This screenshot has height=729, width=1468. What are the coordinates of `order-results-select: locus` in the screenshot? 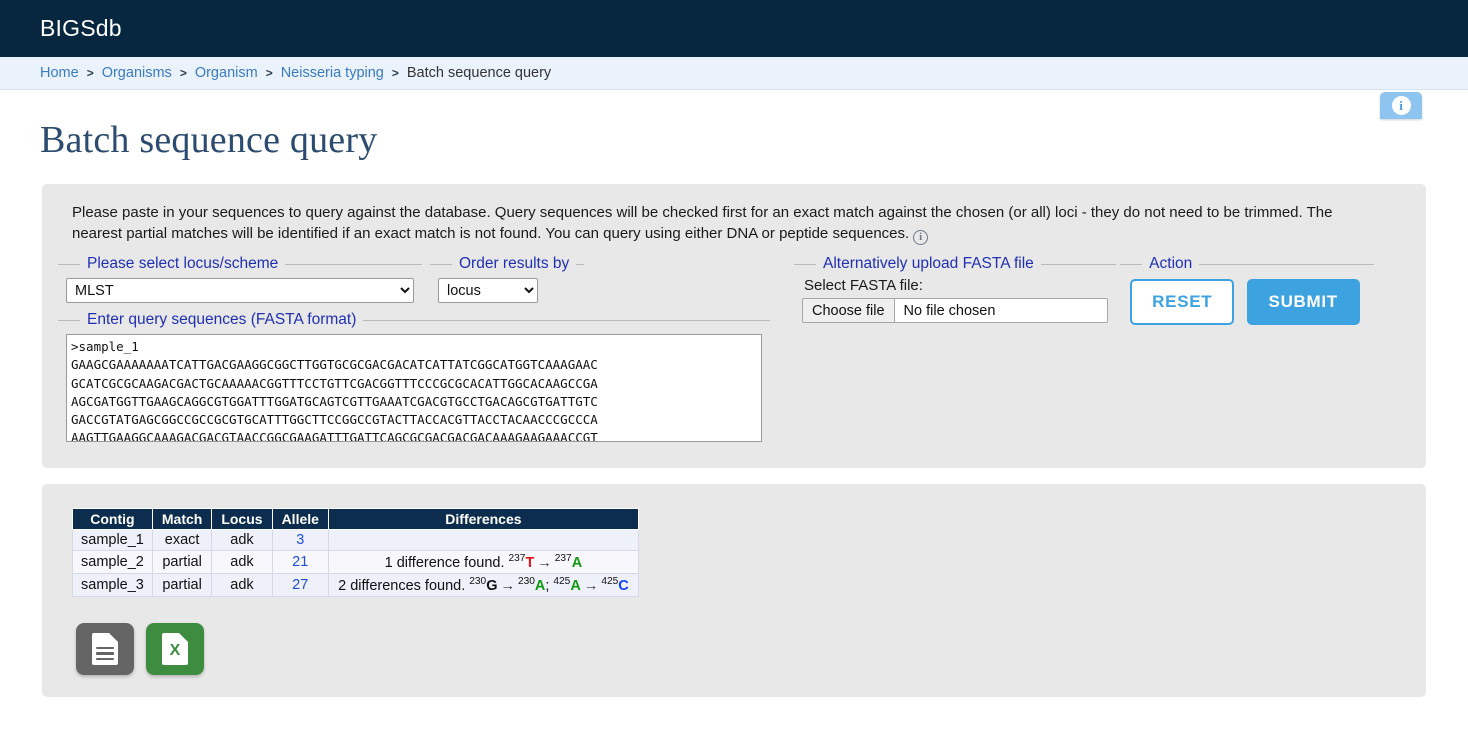 It's located at (488, 291).